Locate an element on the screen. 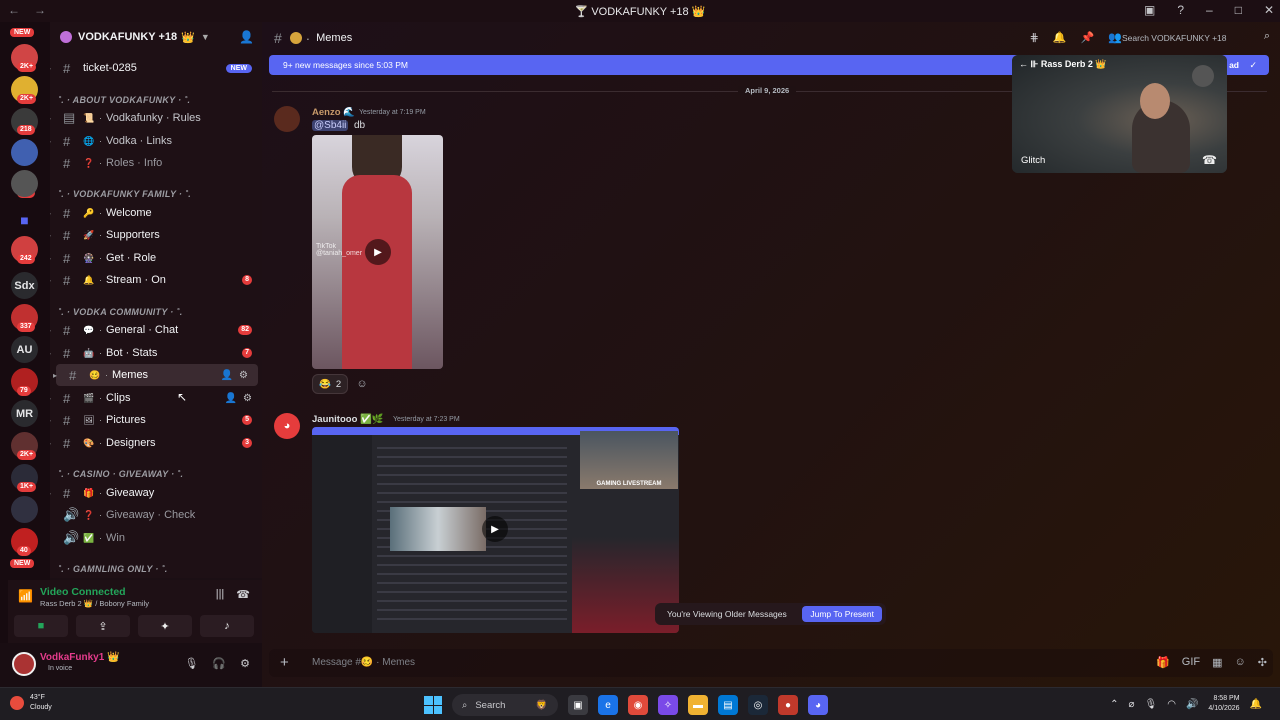 The width and height of the screenshot is (1280, 720). steam-icon: ◎ is located at coordinates (758, 705).